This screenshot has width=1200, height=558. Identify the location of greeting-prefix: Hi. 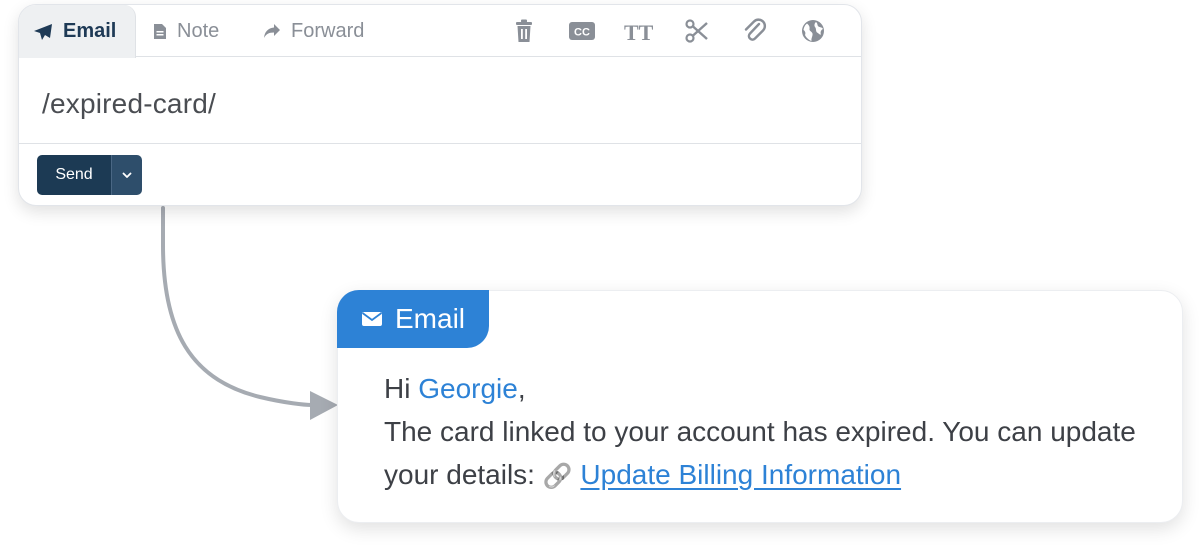
(401, 388).